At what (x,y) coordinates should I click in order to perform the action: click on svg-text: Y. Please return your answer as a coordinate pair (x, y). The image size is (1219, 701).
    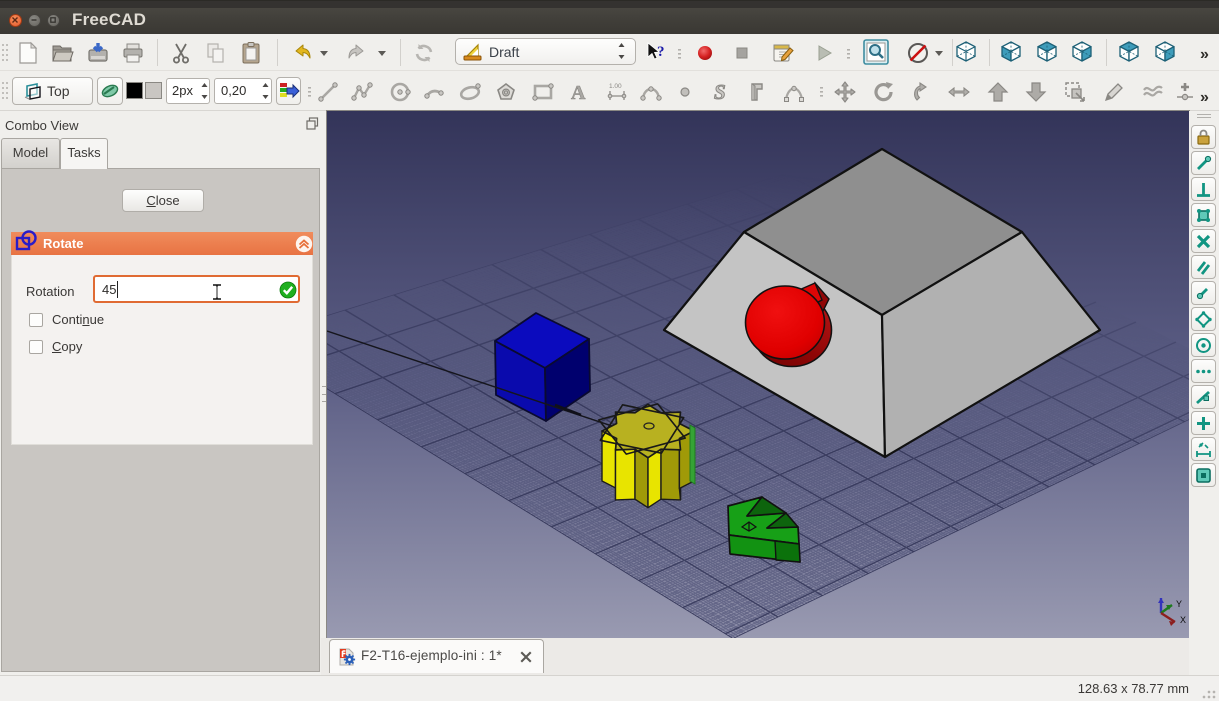
    Looking at the image, I should click on (1179, 604).